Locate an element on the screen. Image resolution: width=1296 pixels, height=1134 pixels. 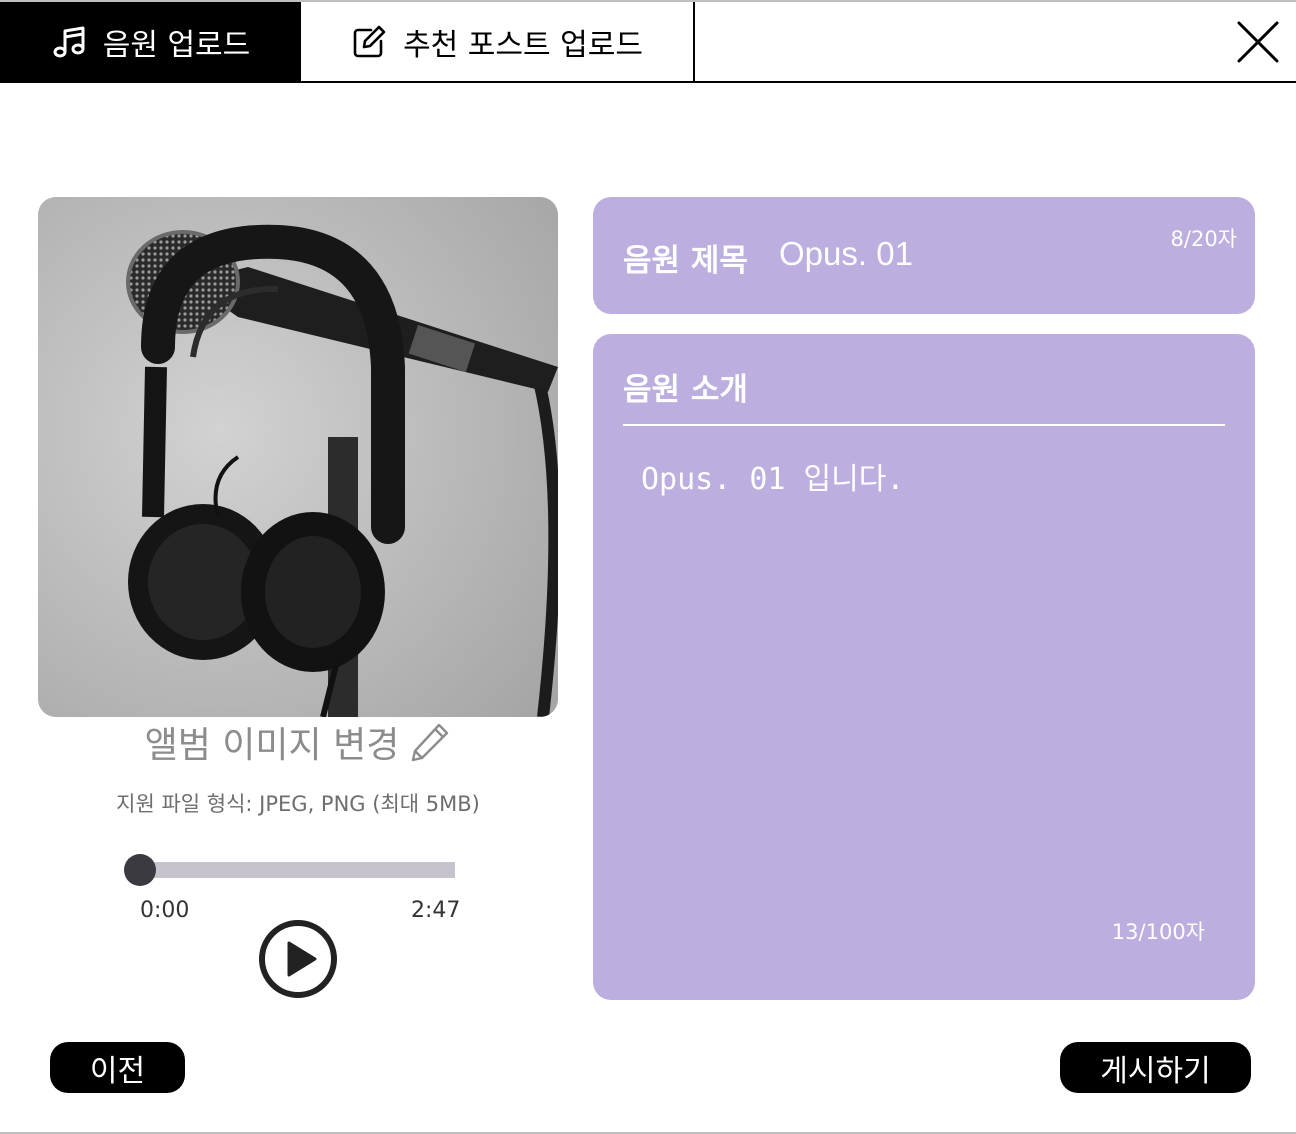
tab-post-upload: 추천 포스트 업로드 is located at coordinates (498, 41).